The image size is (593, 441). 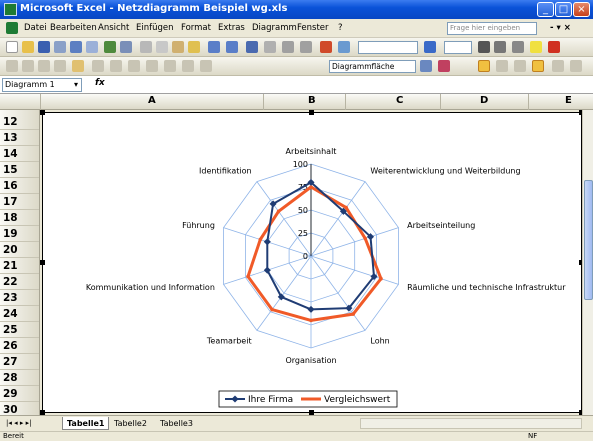 I want to click on help-search-input: Frage hier eingeben, so click(x=492, y=28).